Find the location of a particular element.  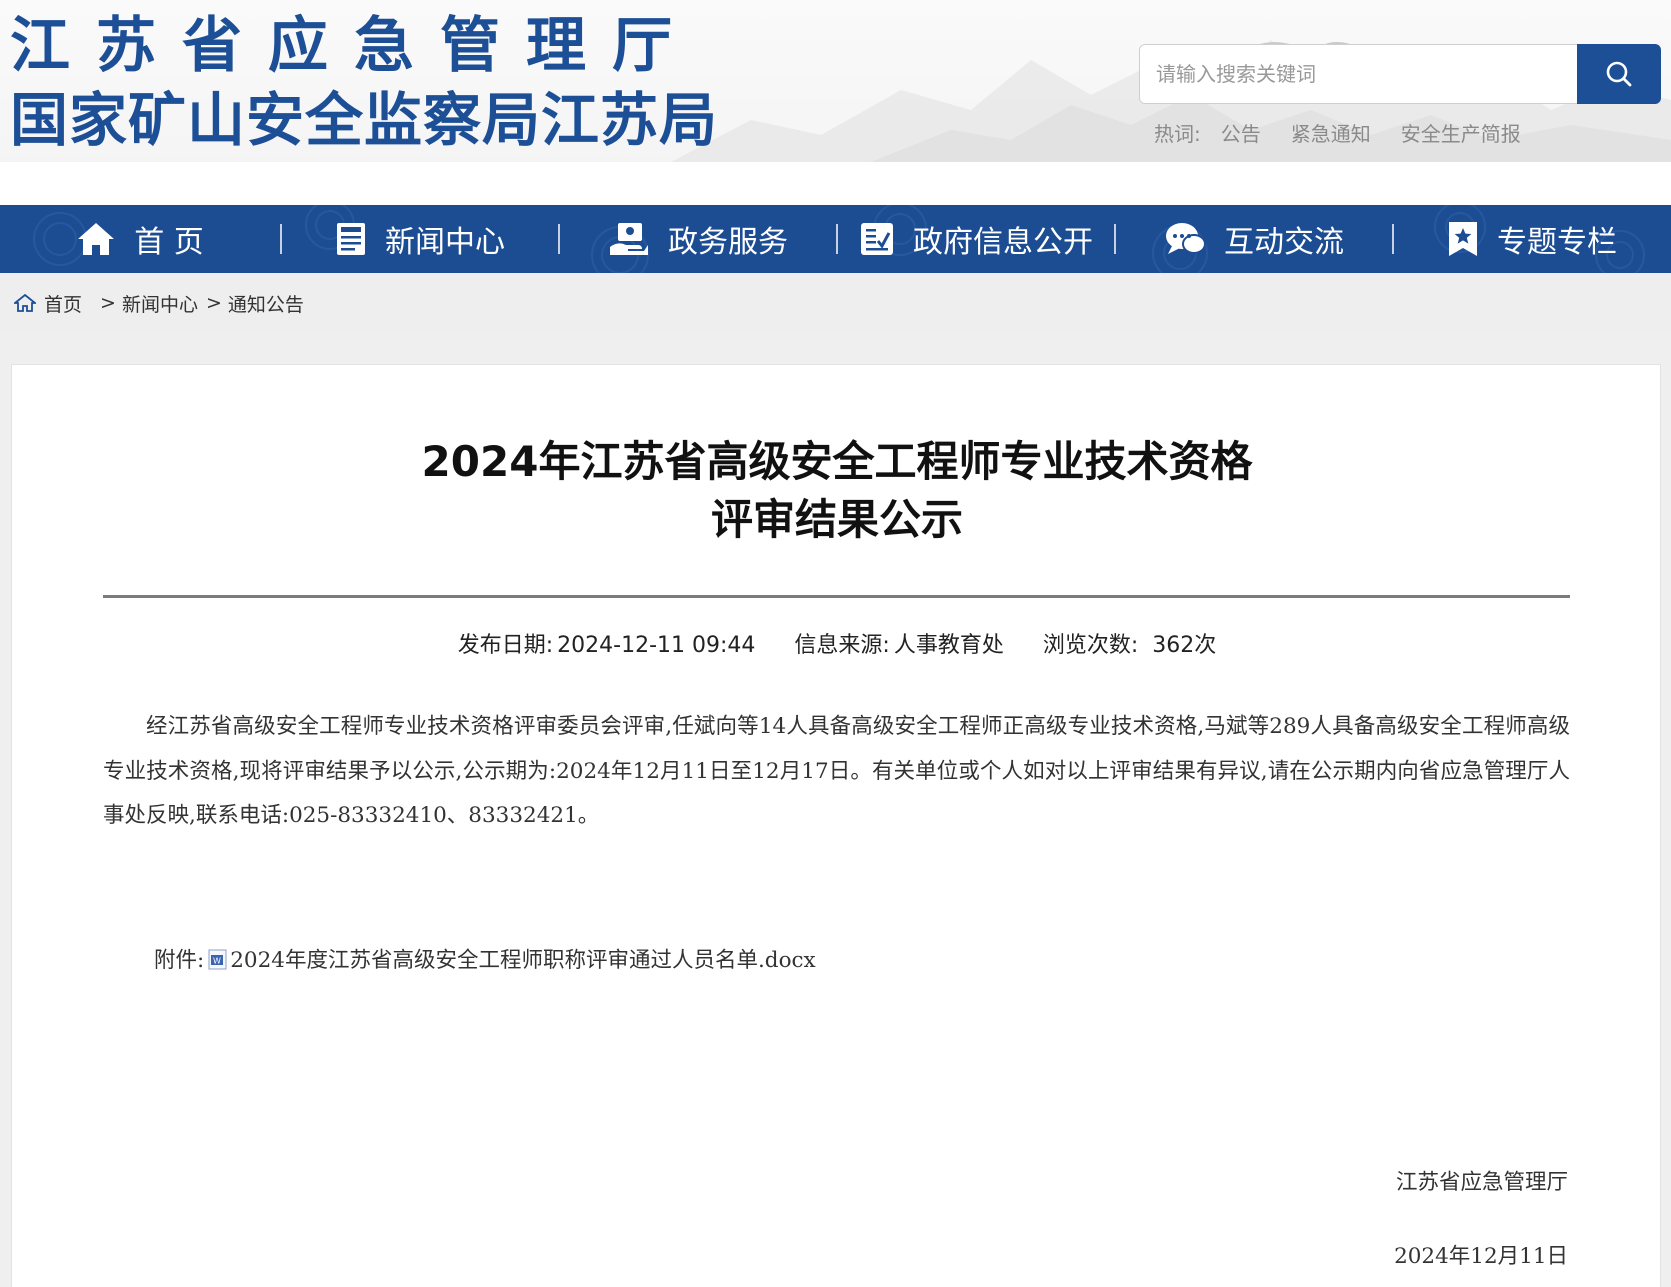

breadcrumb-home-label: 首页 is located at coordinates (63, 304).